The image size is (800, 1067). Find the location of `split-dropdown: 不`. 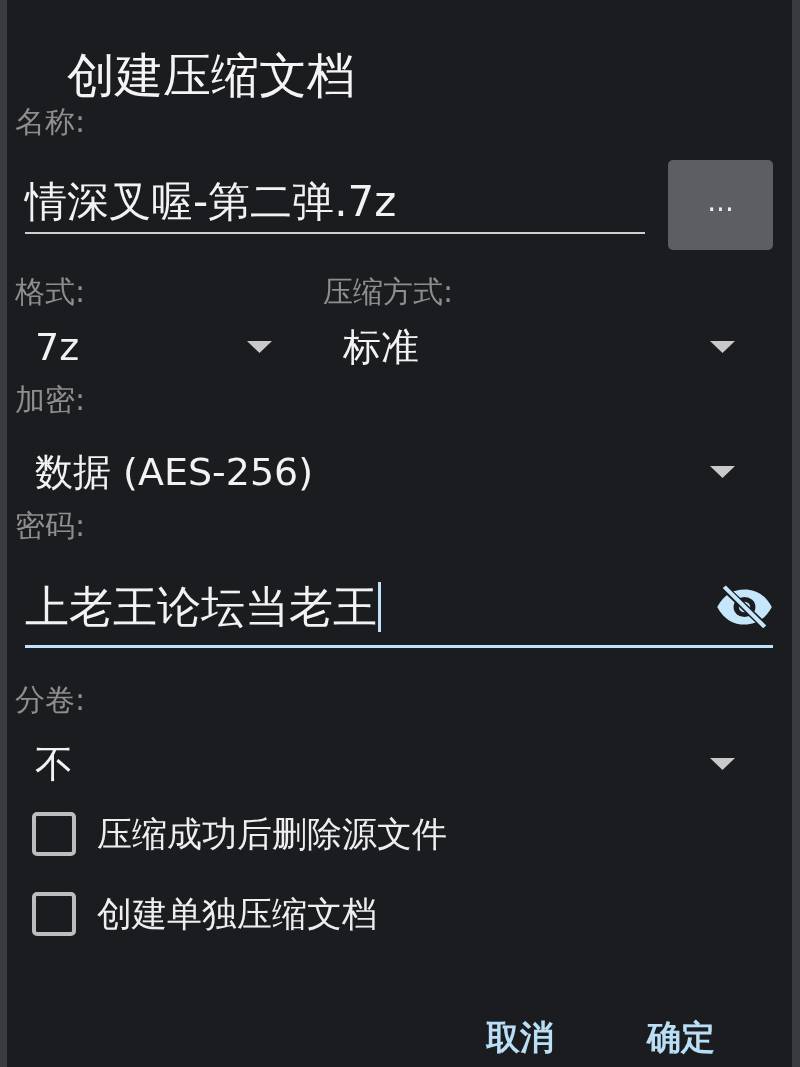

split-dropdown: 不 is located at coordinates (394, 764).